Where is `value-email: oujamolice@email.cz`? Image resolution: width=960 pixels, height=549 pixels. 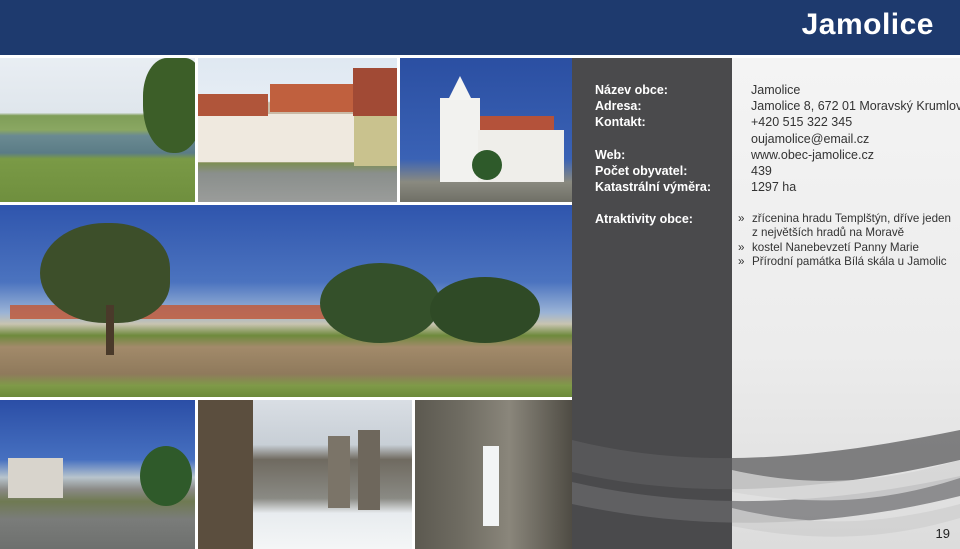
value-email: oujamolice@email.cz is located at coordinates (855, 139).